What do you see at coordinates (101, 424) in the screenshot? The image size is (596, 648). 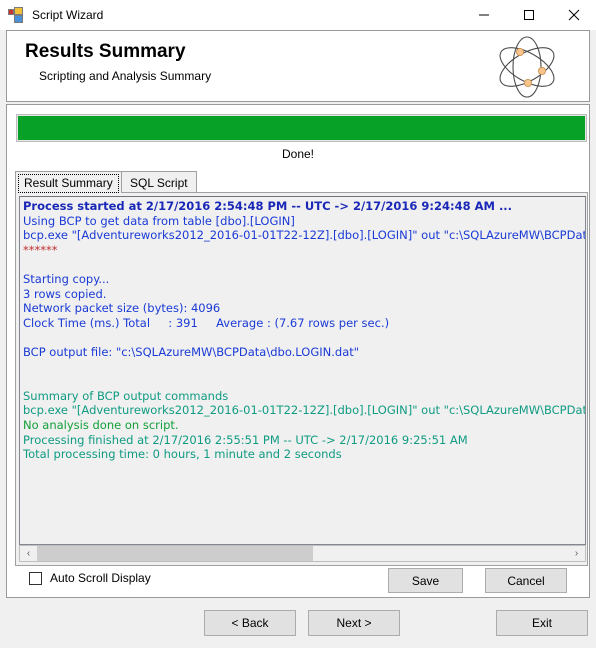 I see `log-line: No analysis done on script.` at bounding box center [101, 424].